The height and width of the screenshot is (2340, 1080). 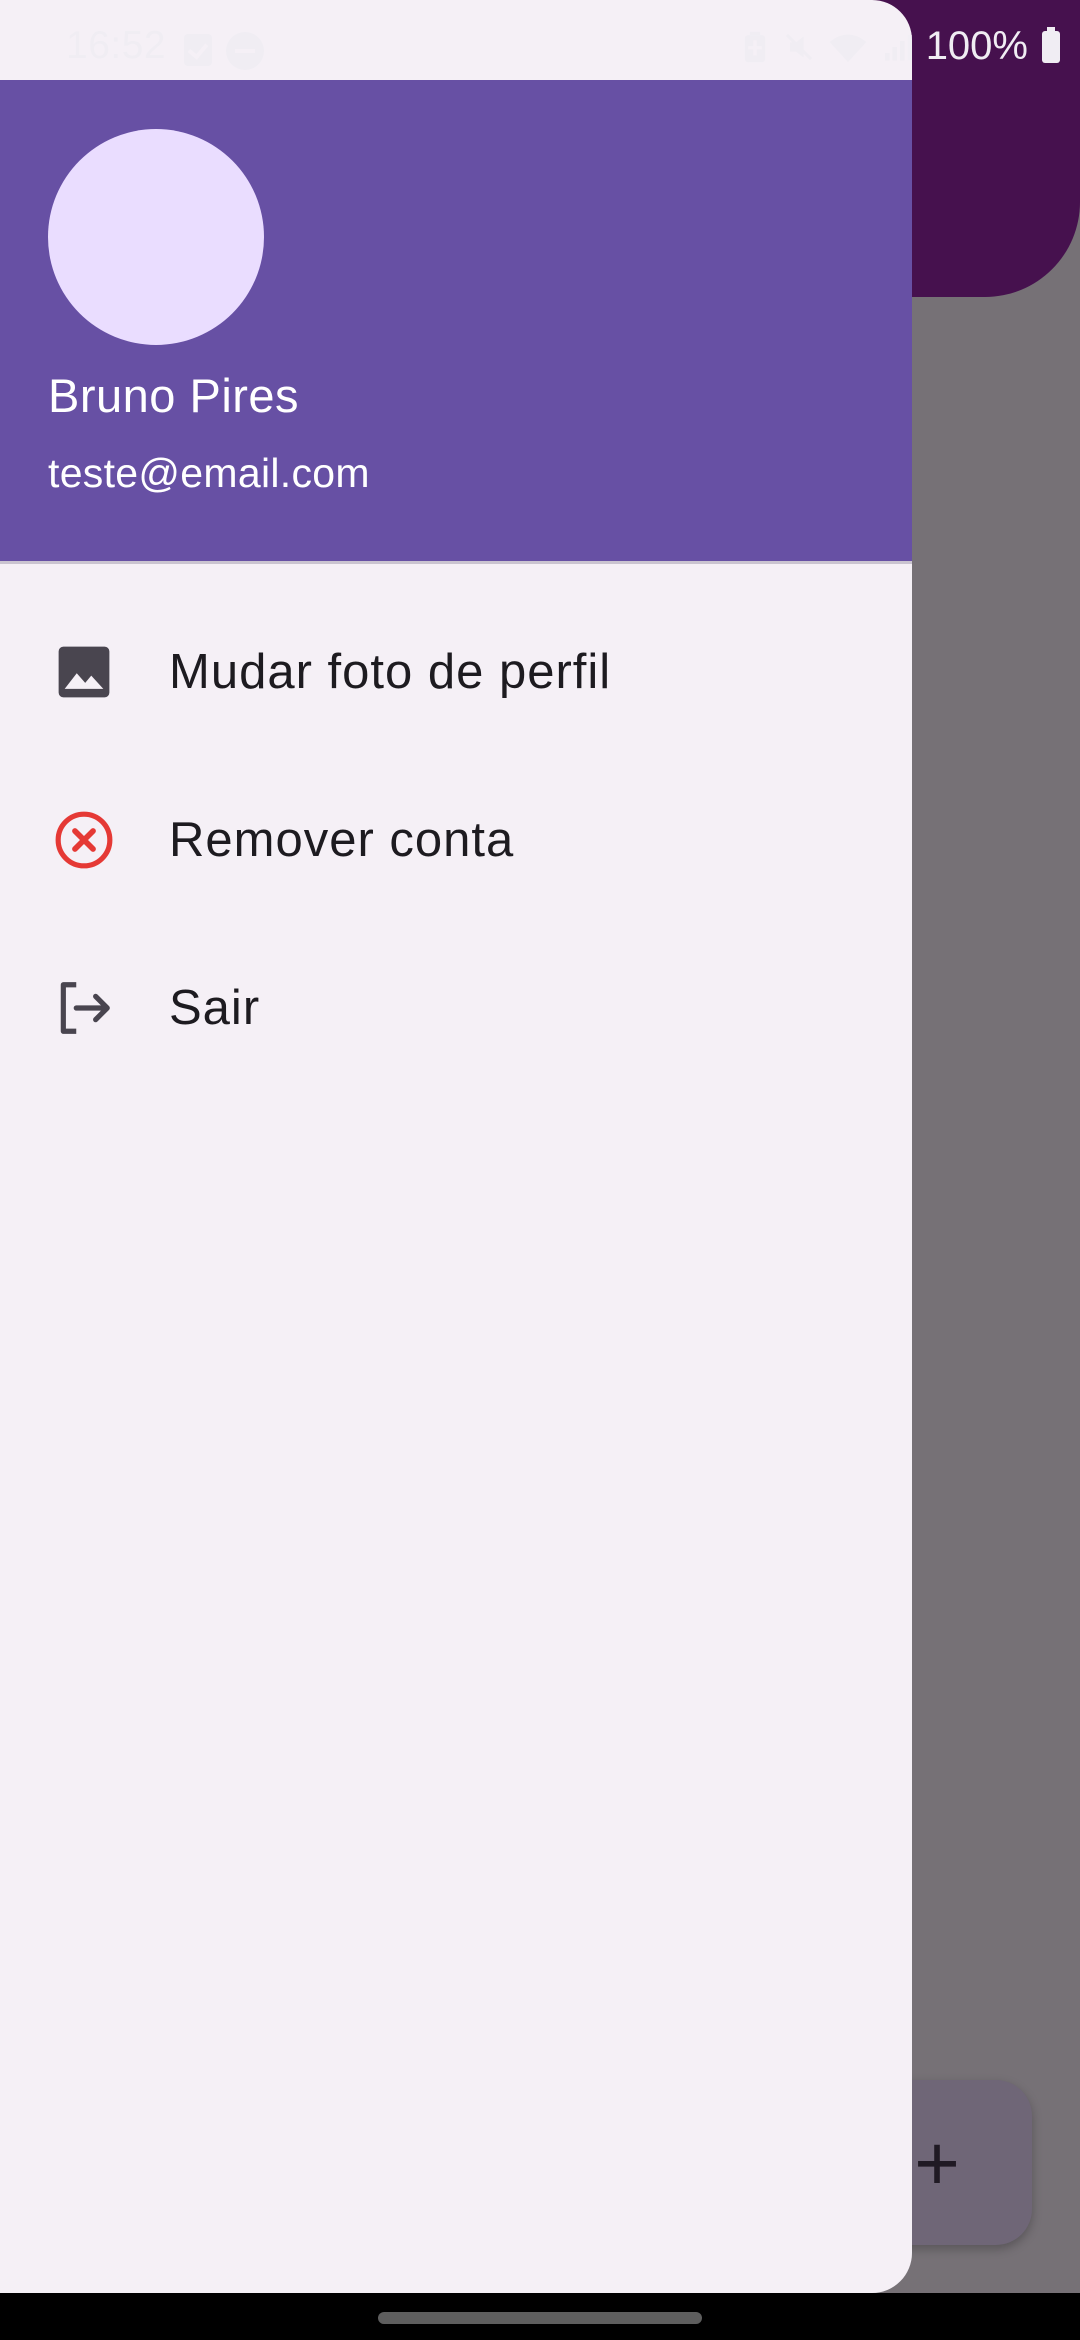 What do you see at coordinates (540, 40) in the screenshot?
I see `status-bar: 16:52 100%` at bounding box center [540, 40].